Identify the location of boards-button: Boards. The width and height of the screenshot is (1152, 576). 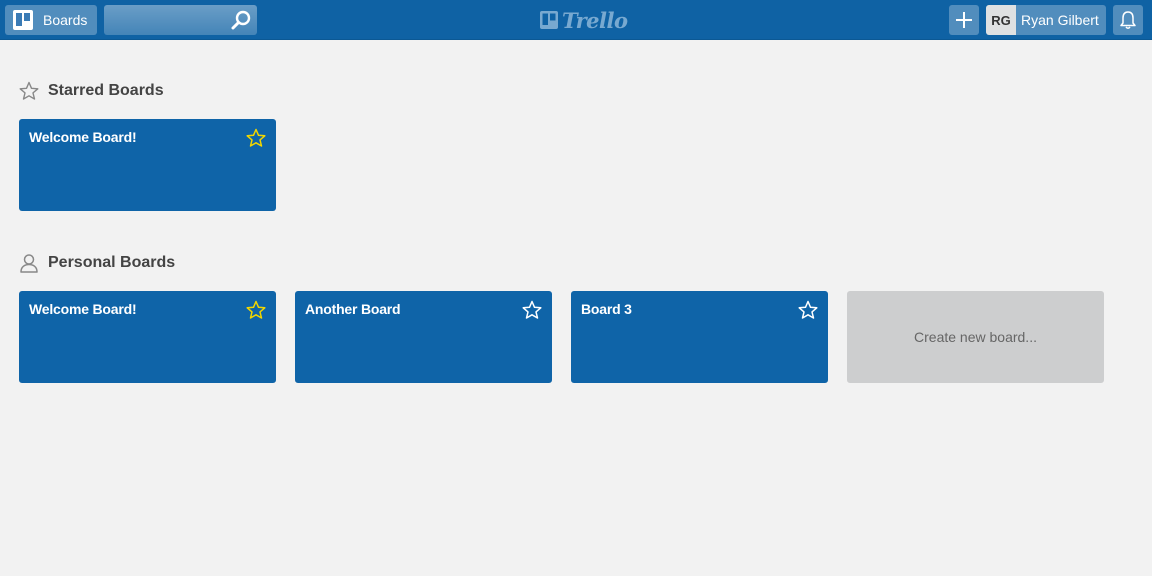
(51, 20).